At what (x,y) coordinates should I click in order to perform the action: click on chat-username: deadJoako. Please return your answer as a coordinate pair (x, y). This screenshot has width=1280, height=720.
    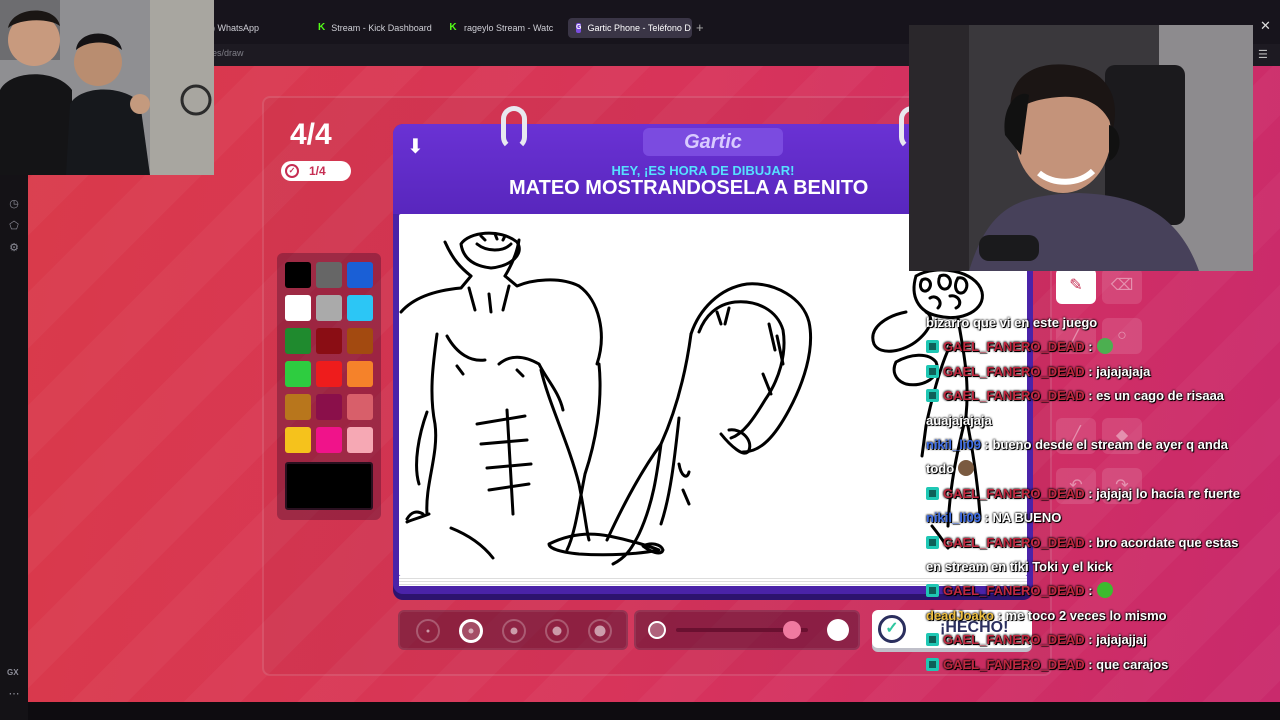
    Looking at the image, I should click on (960, 615).